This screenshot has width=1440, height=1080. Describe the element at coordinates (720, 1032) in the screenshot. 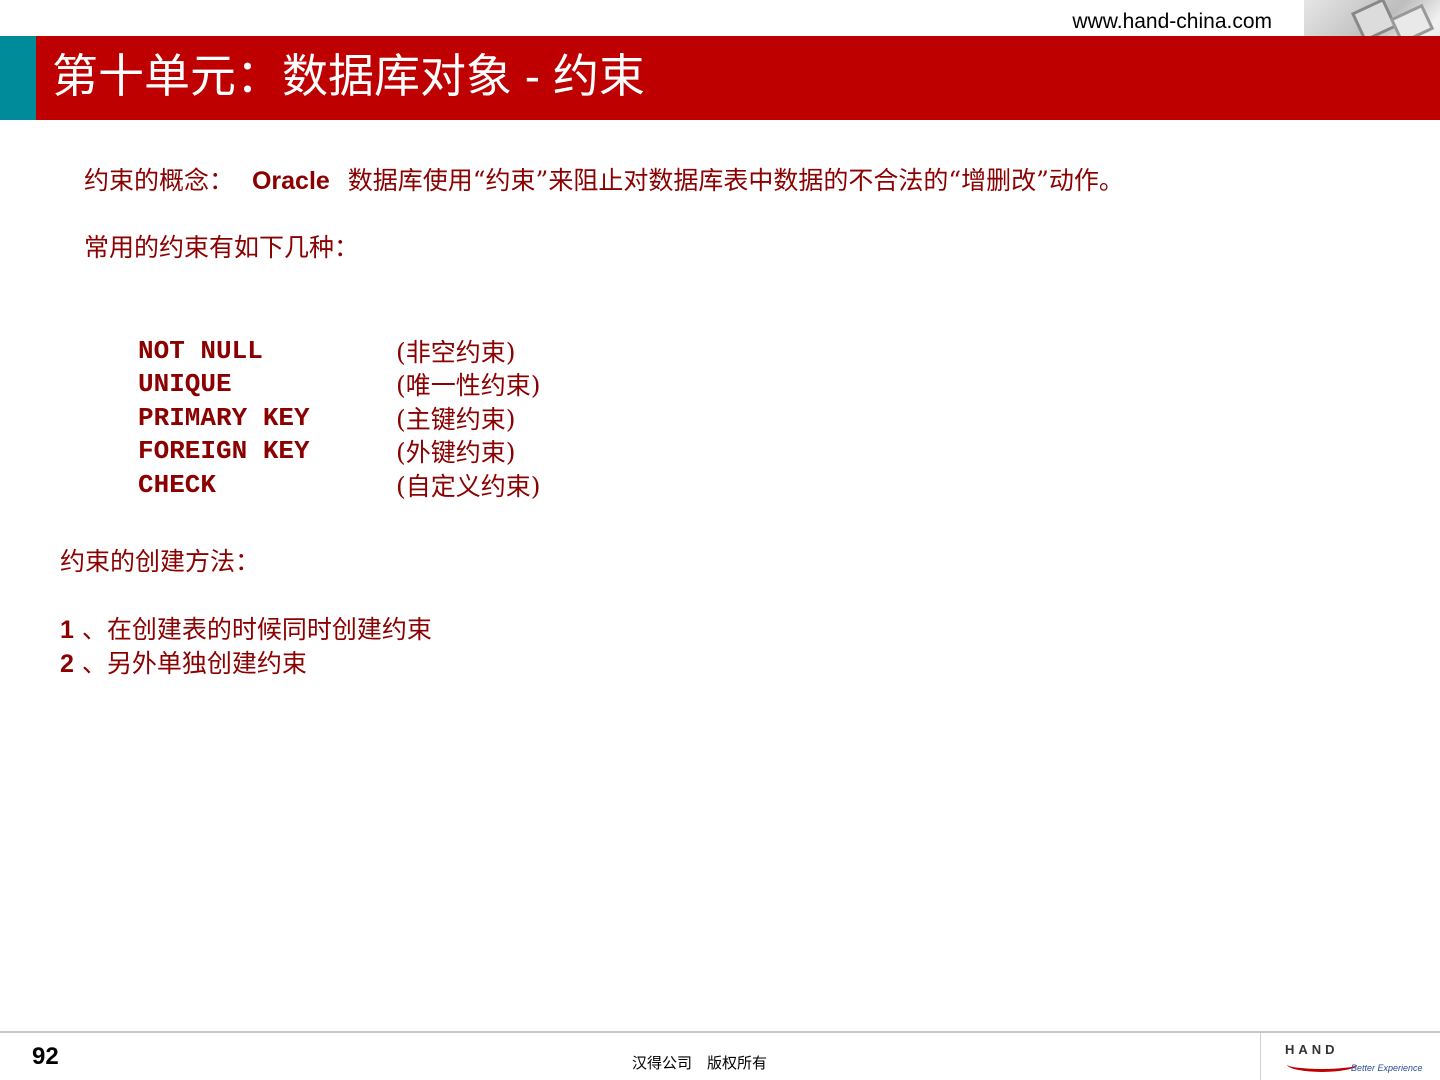

I see `footer-divider` at that location.